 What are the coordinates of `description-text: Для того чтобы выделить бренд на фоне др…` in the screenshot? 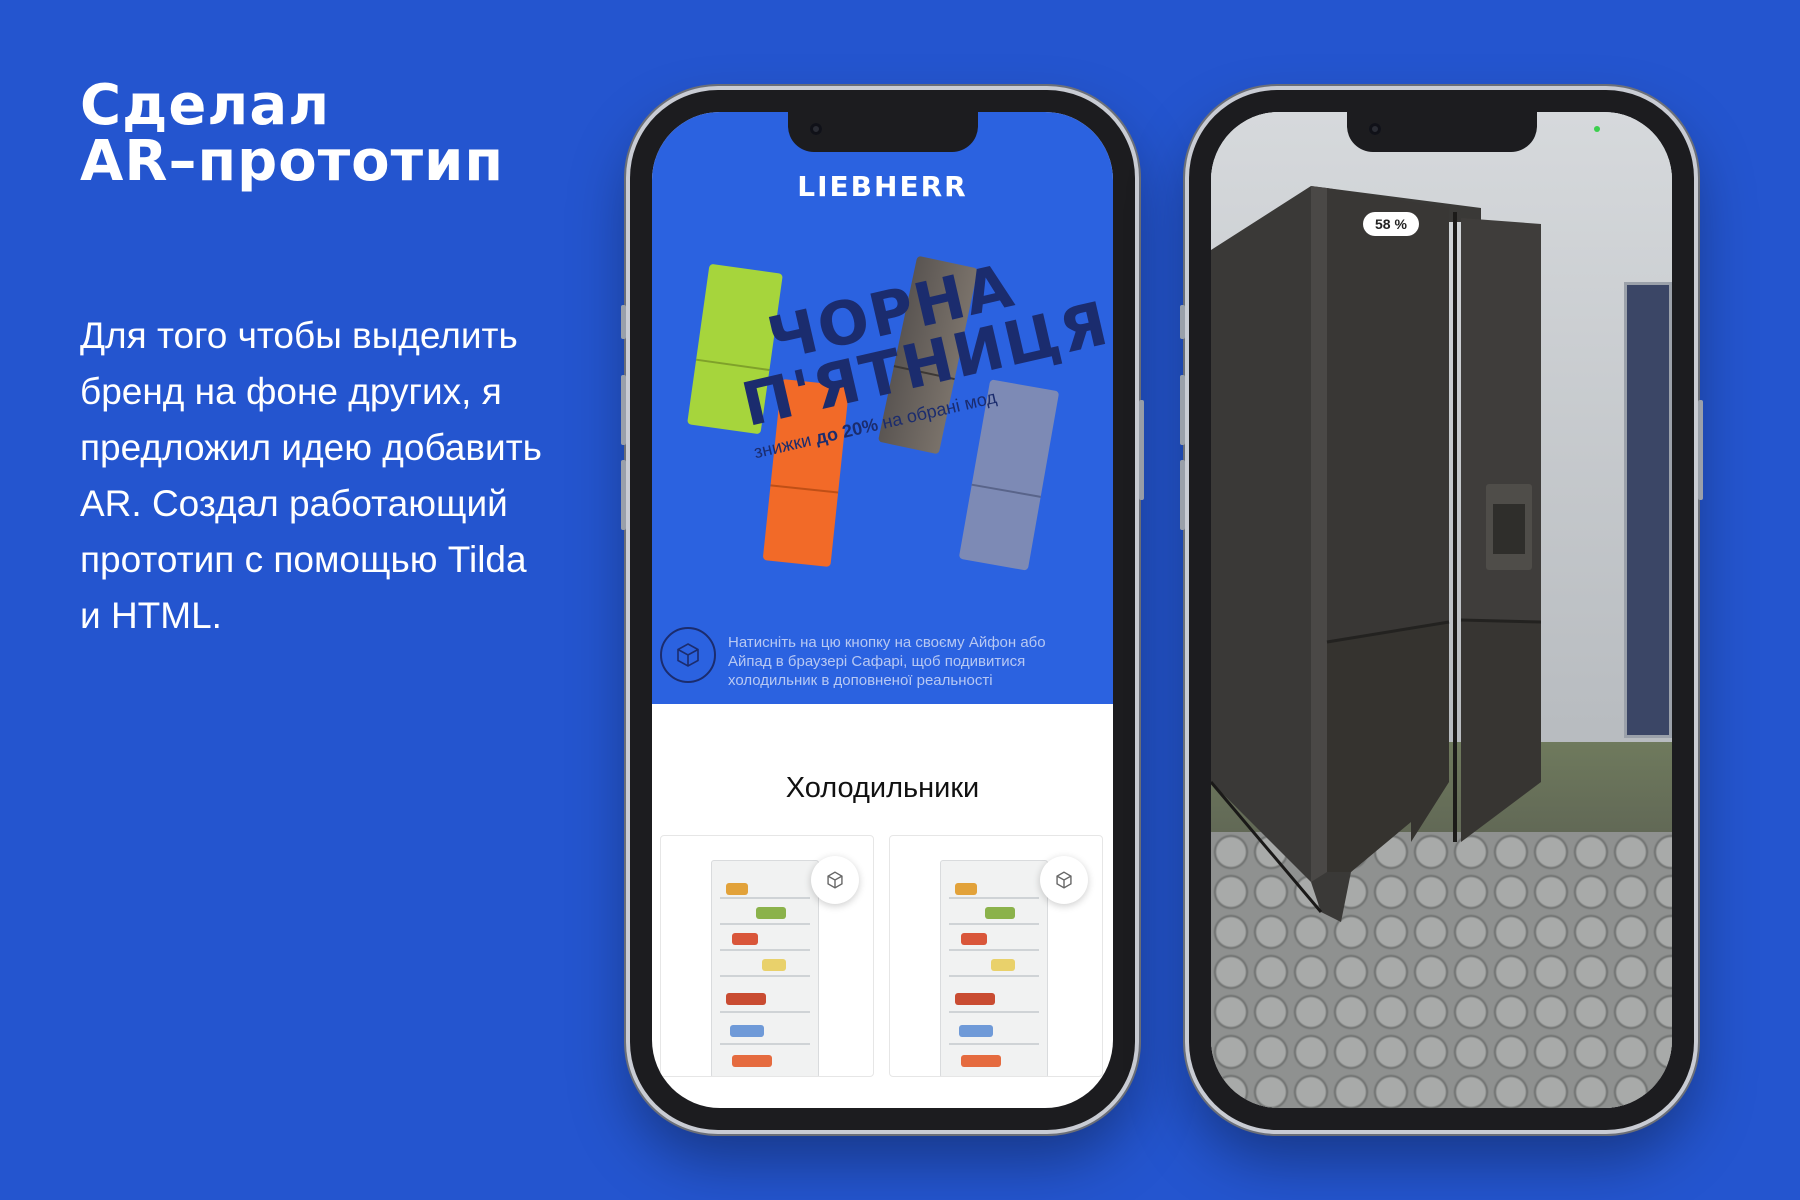 It's located at (311, 475).